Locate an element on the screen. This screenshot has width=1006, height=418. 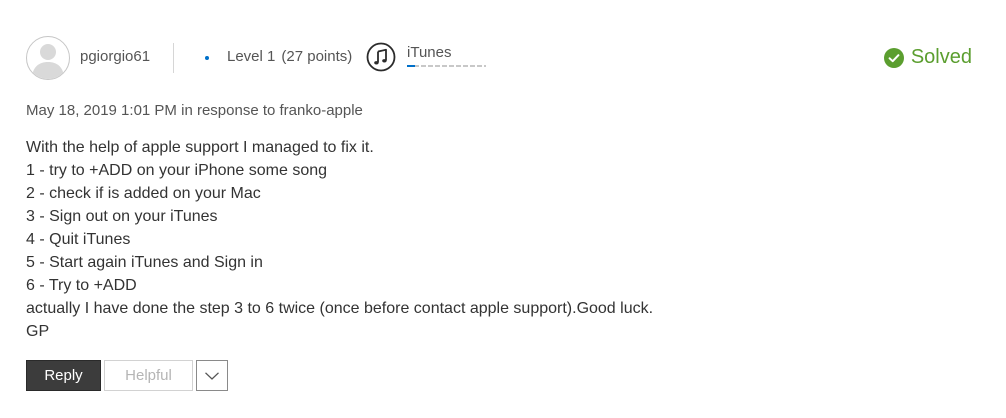
post-line: 1 - try to +ADD on your iPhone some song is located at coordinates (177, 170).